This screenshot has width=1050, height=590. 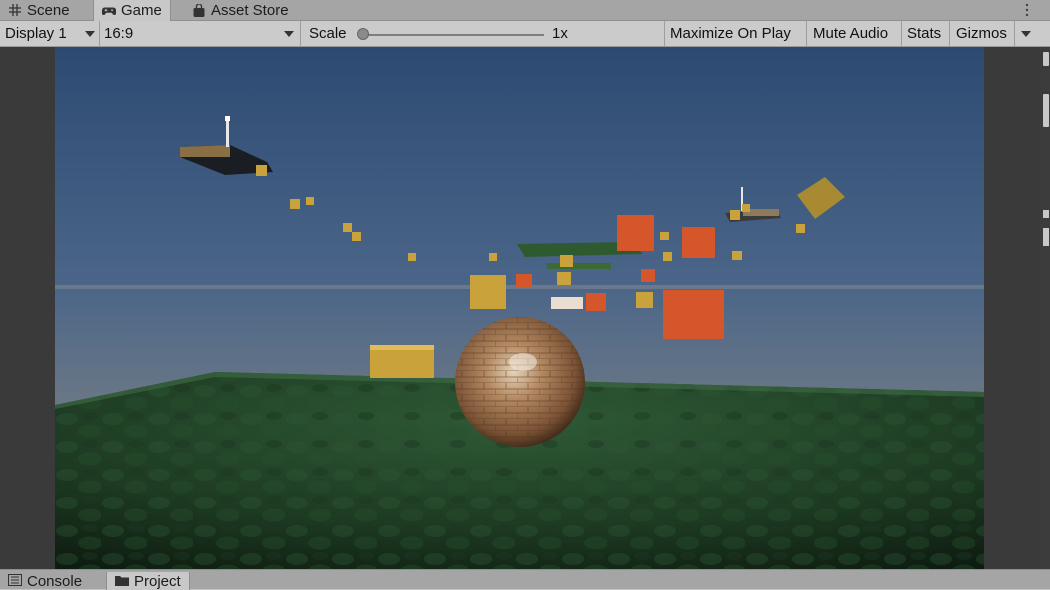 I want to click on scale-slider-handle, so click(x=363, y=34).